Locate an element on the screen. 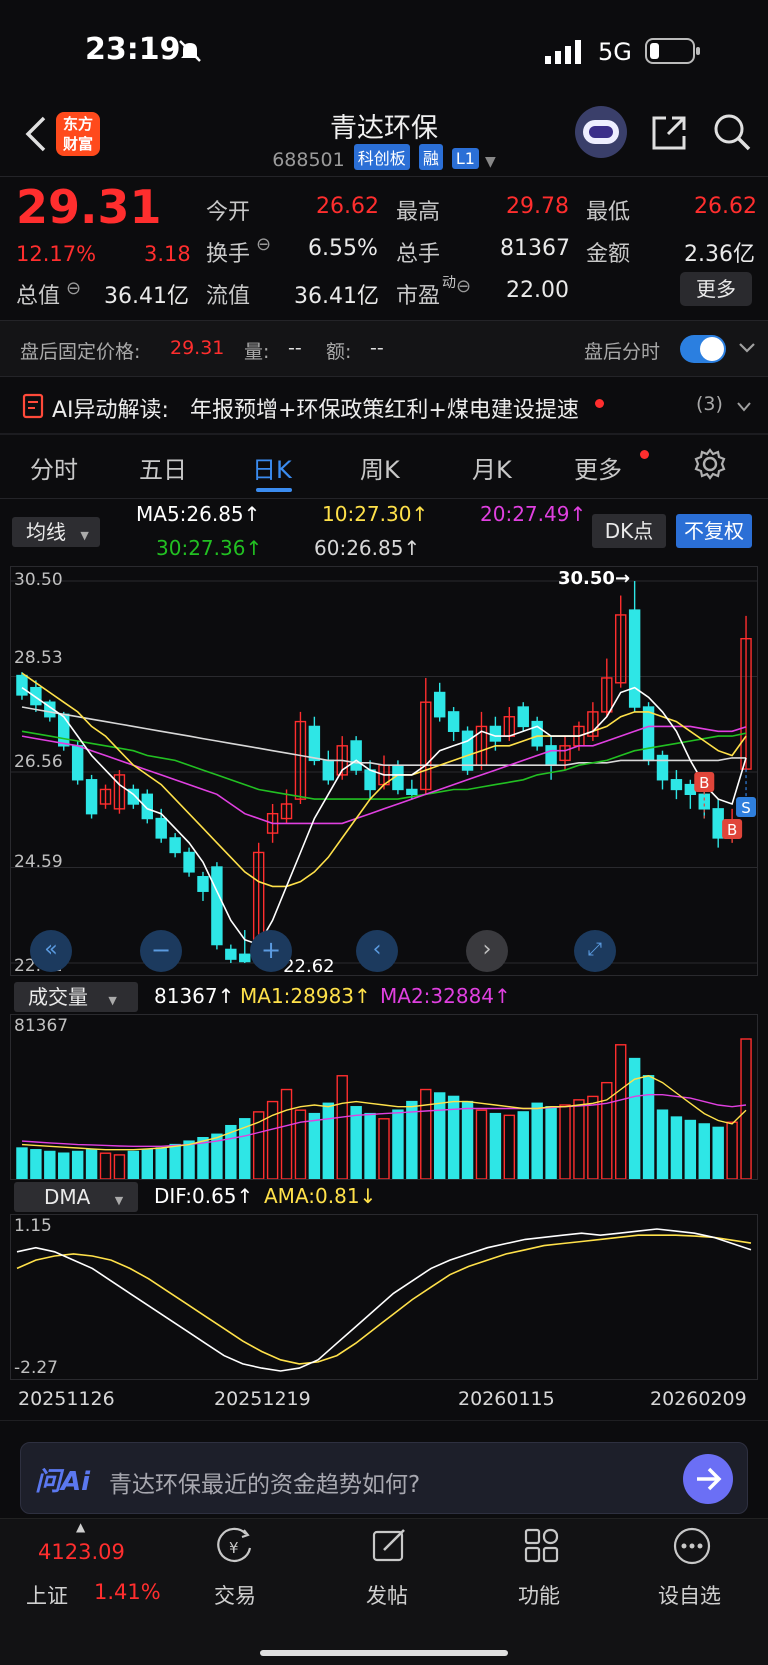  ama-value: AMA:0.81↓ is located at coordinates (320, 1196).